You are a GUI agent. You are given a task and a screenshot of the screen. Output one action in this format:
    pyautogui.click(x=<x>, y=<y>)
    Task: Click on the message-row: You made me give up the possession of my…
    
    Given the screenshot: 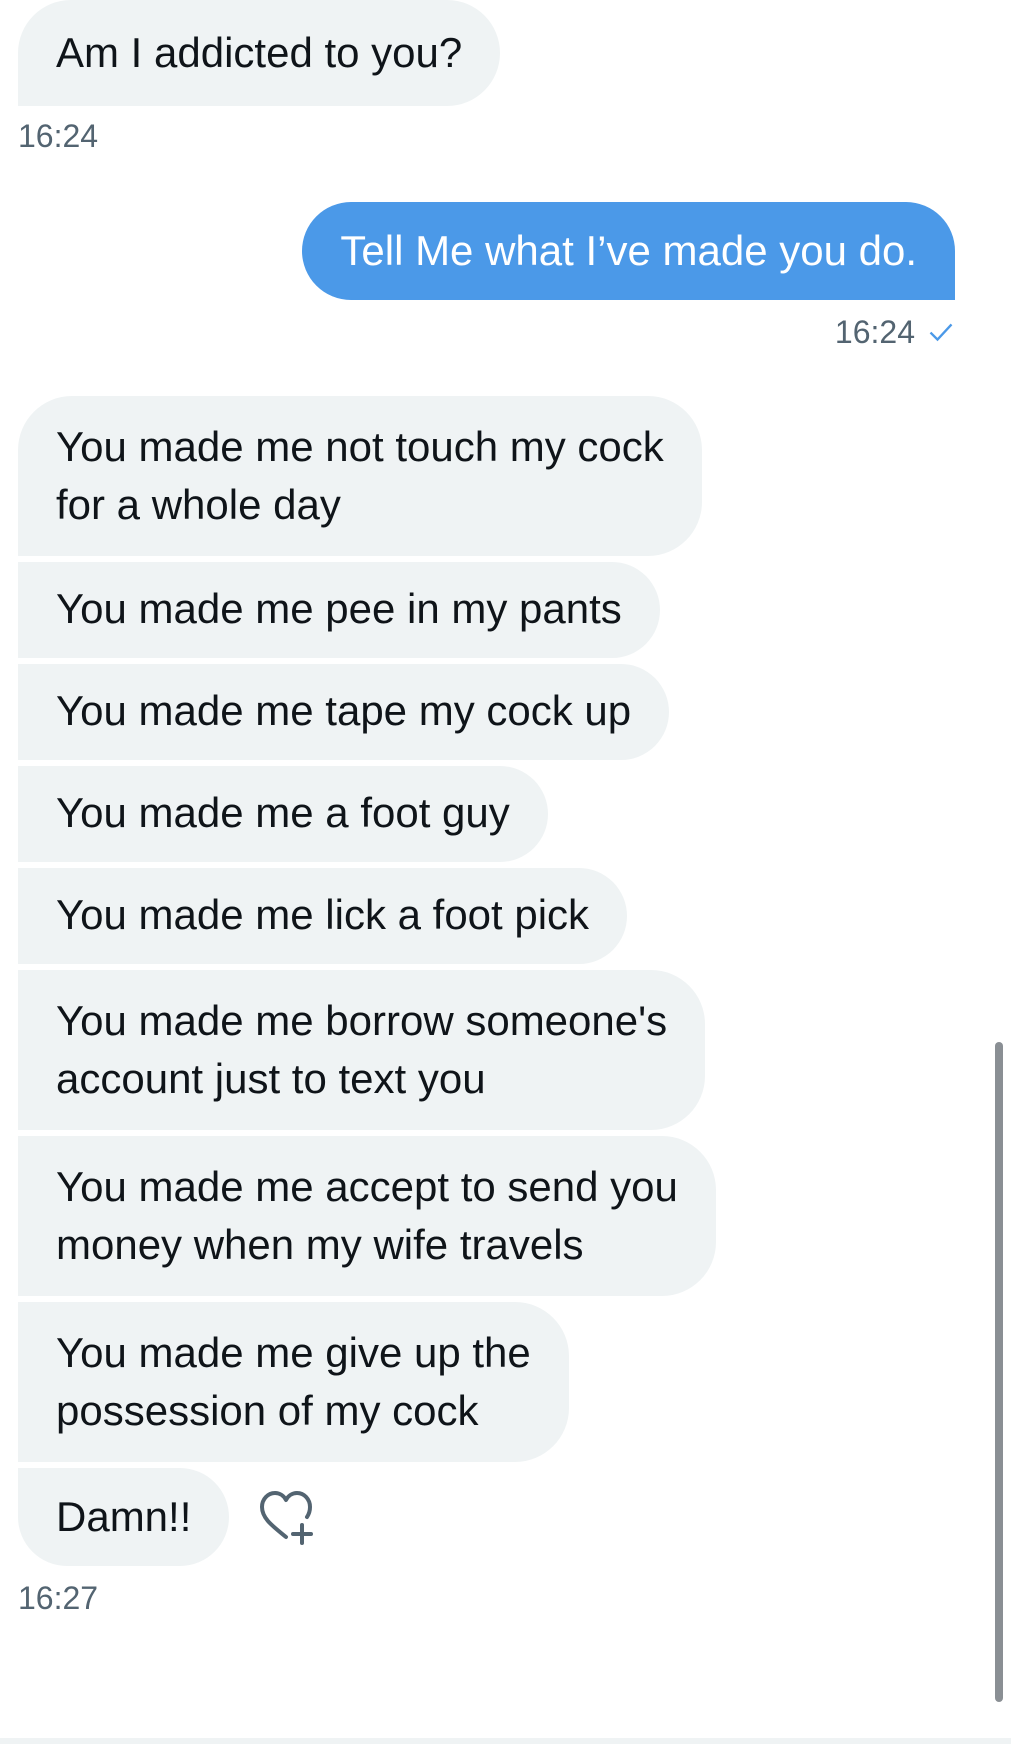 What is the action you would take?
    pyautogui.click(x=486, y=1382)
    